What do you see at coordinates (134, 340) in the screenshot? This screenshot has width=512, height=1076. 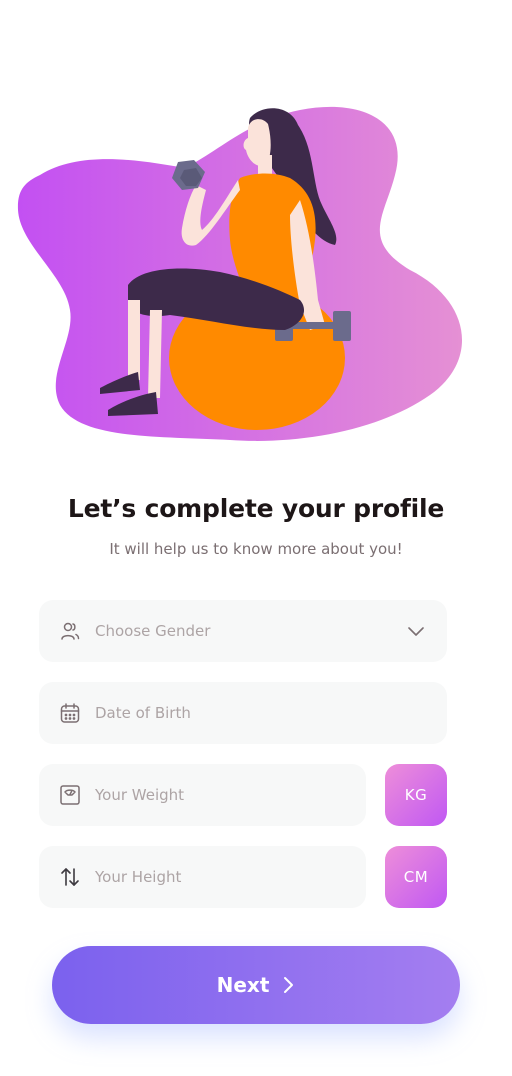 I see `shin-back` at bounding box center [134, 340].